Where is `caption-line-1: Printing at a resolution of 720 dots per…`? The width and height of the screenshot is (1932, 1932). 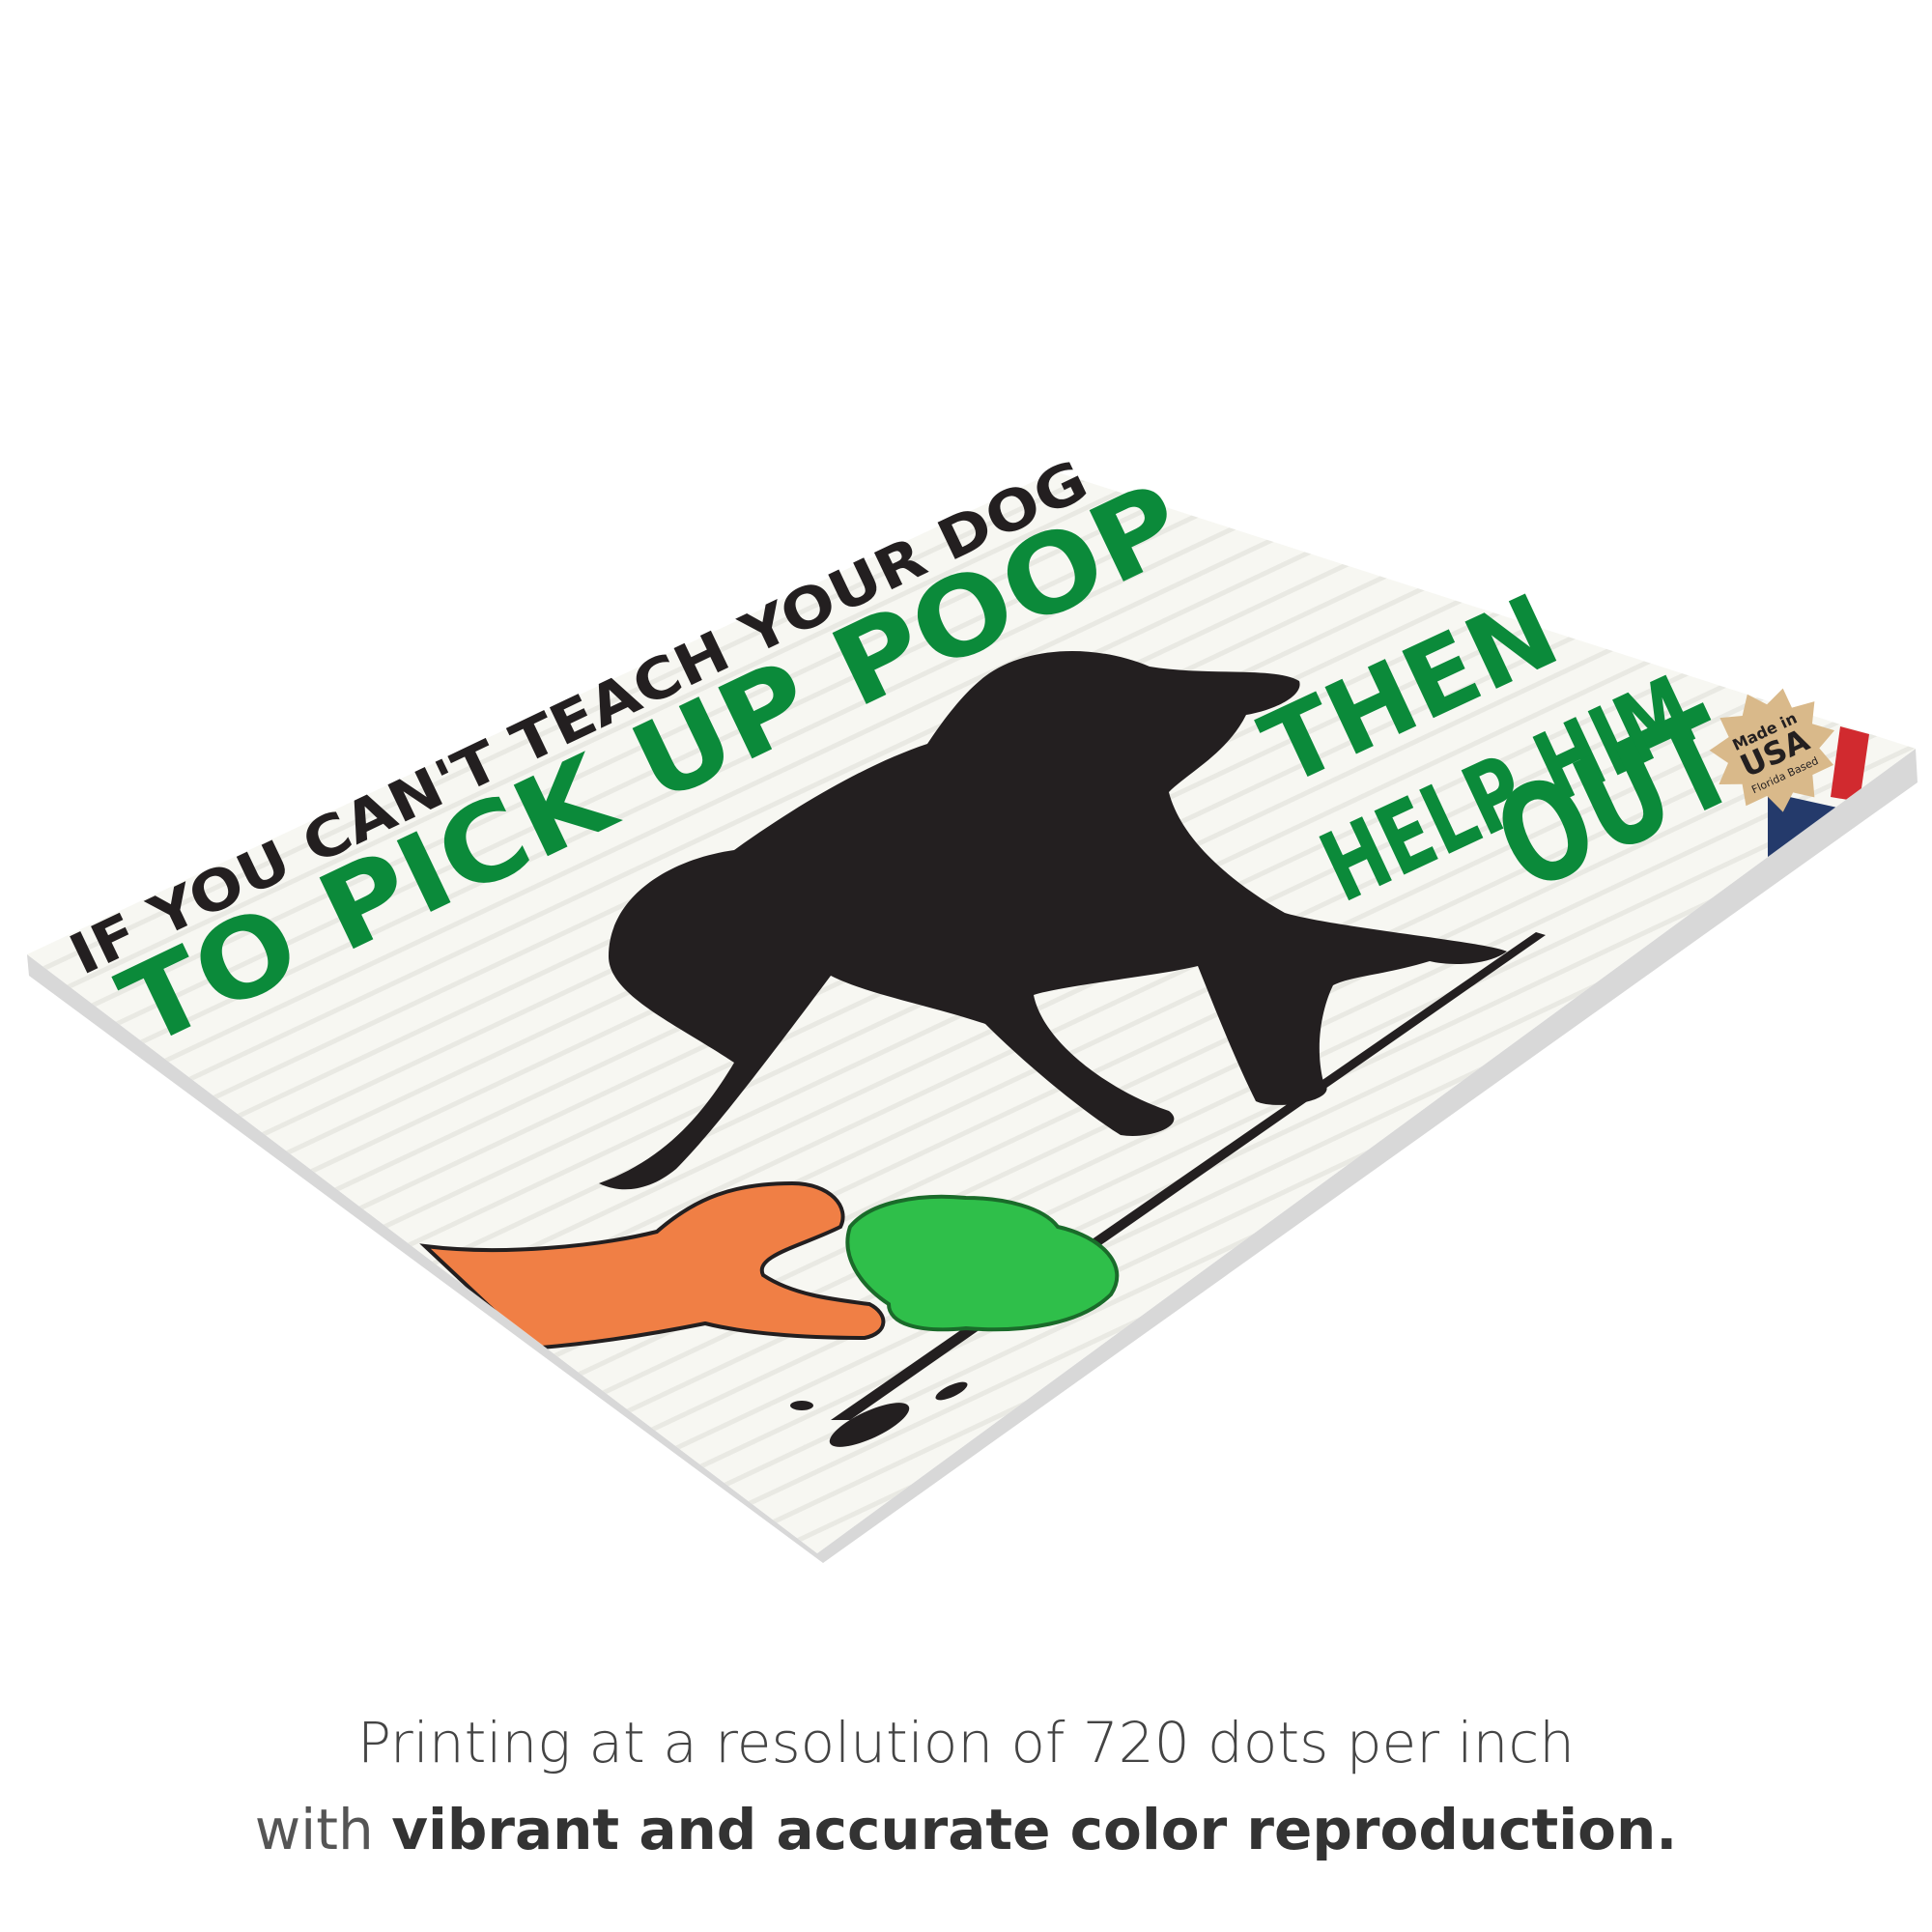
caption-line-1: Printing at a resolution of 720 dots per… is located at coordinates (966, 1743).